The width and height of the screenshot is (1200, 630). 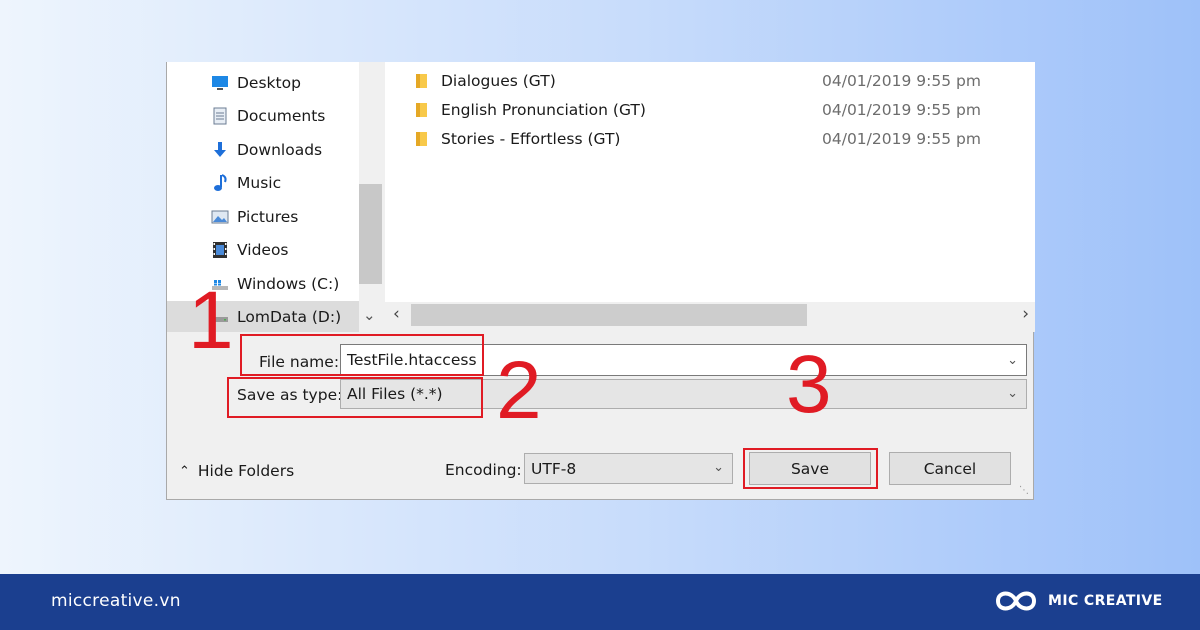 I want to click on nav-scrollbar-thumb, so click(x=370, y=234).